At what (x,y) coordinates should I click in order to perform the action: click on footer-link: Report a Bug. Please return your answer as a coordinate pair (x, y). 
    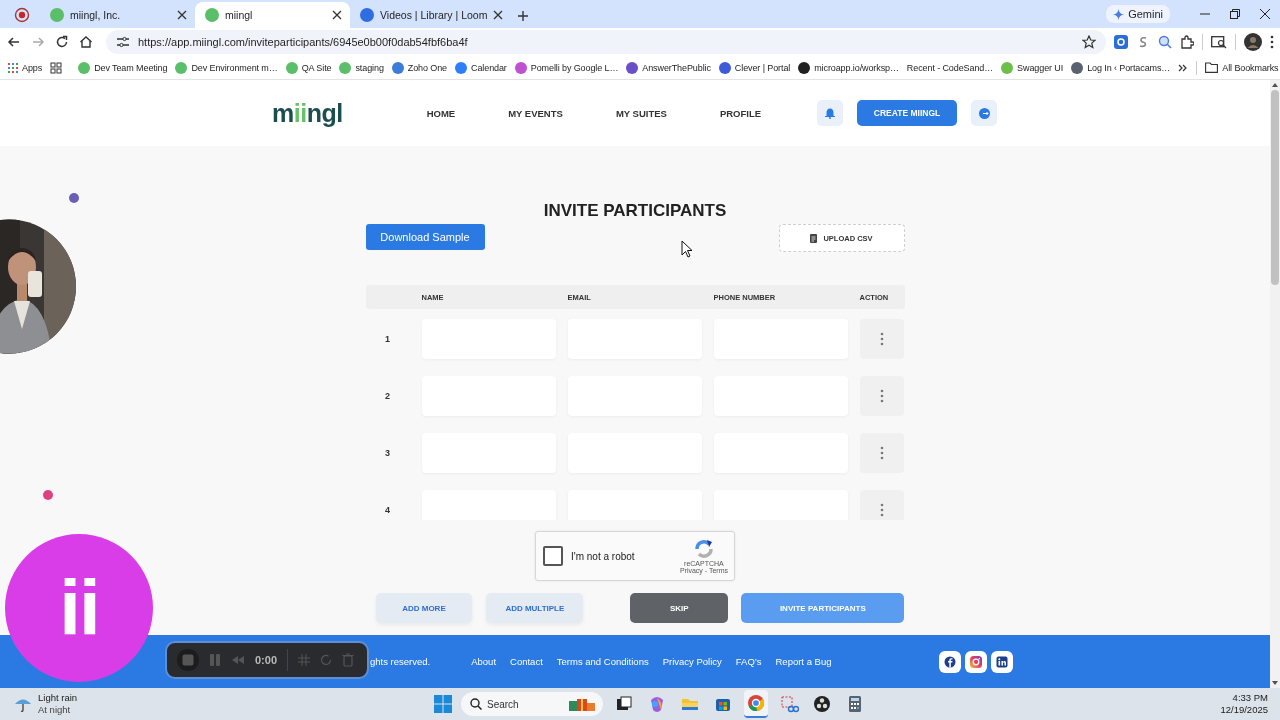
    Looking at the image, I should click on (803, 661).